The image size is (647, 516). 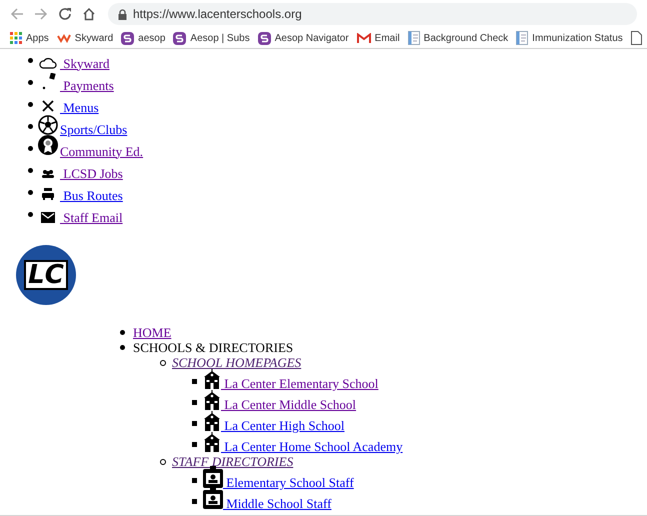 What do you see at coordinates (79, 107) in the screenshot?
I see `quick-link: Menus` at bounding box center [79, 107].